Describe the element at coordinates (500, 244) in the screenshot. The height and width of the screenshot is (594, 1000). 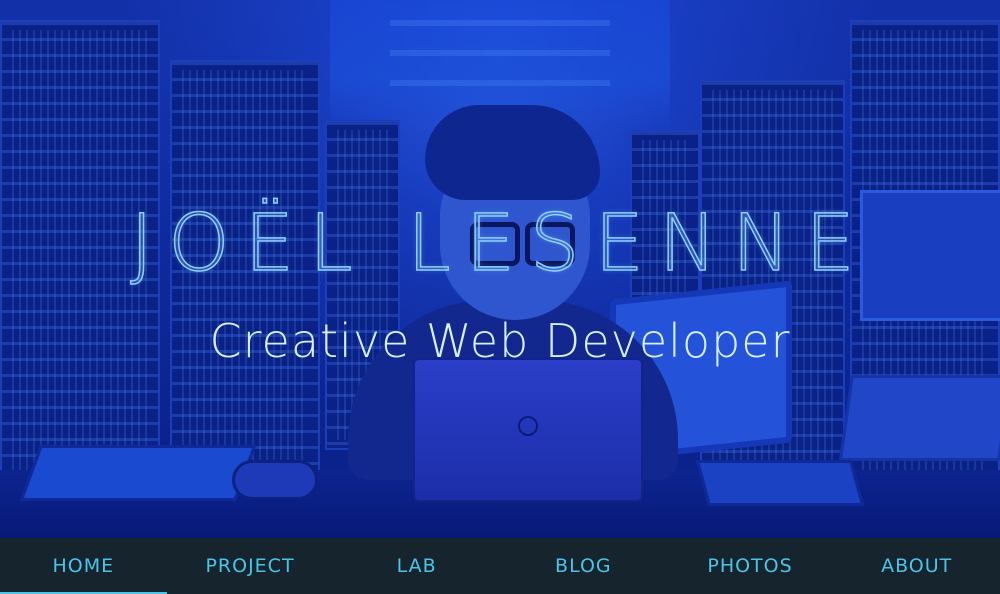
I see `site-title: JOËL LESENNE` at that location.